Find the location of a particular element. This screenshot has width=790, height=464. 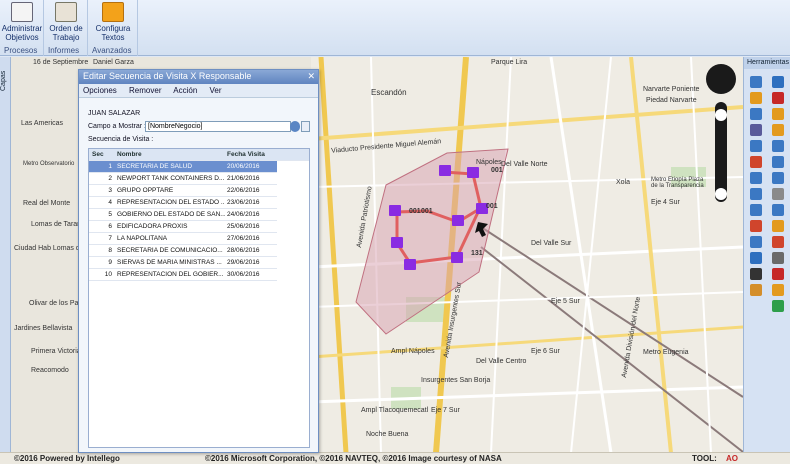

tools-title: Herramientas is located at coordinates (767, 63).